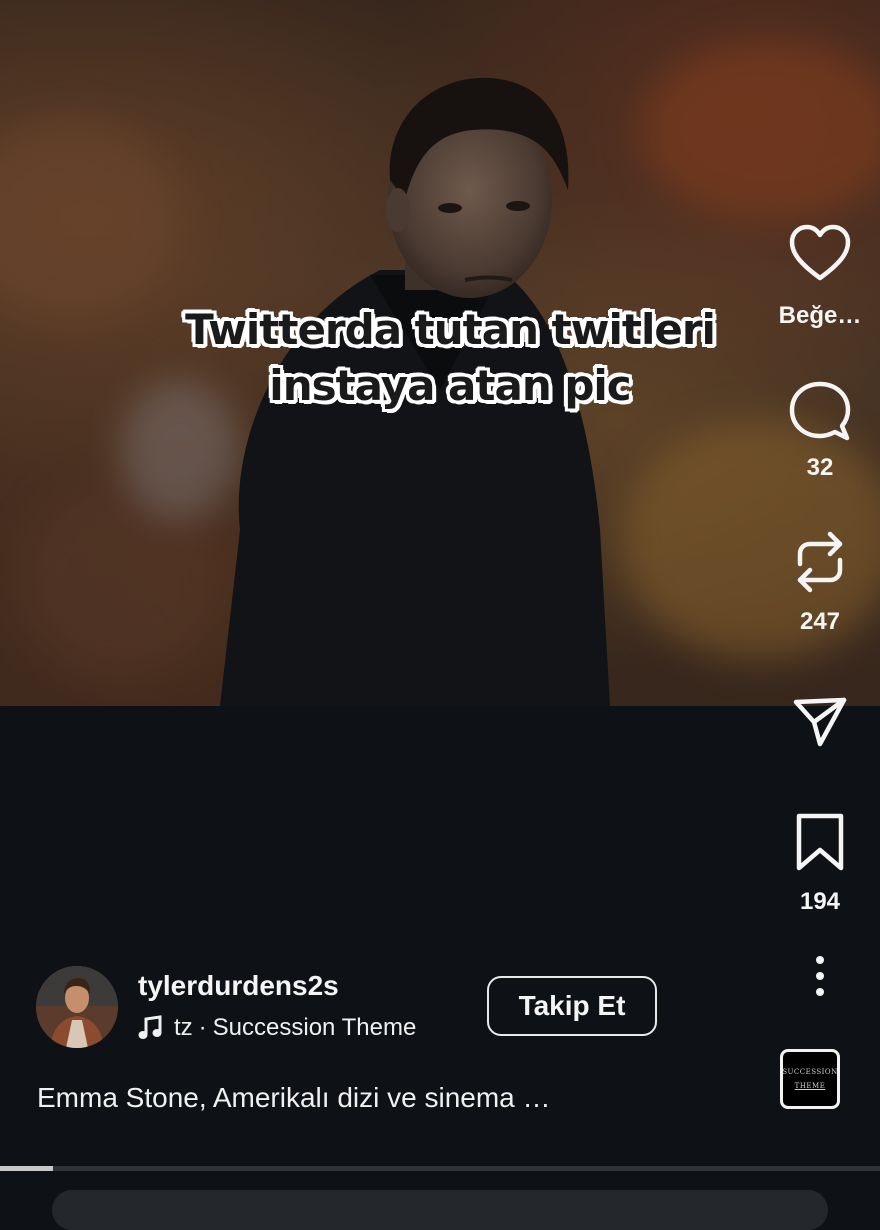 This screenshot has width=880, height=1230. Describe the element at coordinates (810, 1079) in the screenshot. I see `audio-thumbnail: SUCCESSION THEME` at that location.